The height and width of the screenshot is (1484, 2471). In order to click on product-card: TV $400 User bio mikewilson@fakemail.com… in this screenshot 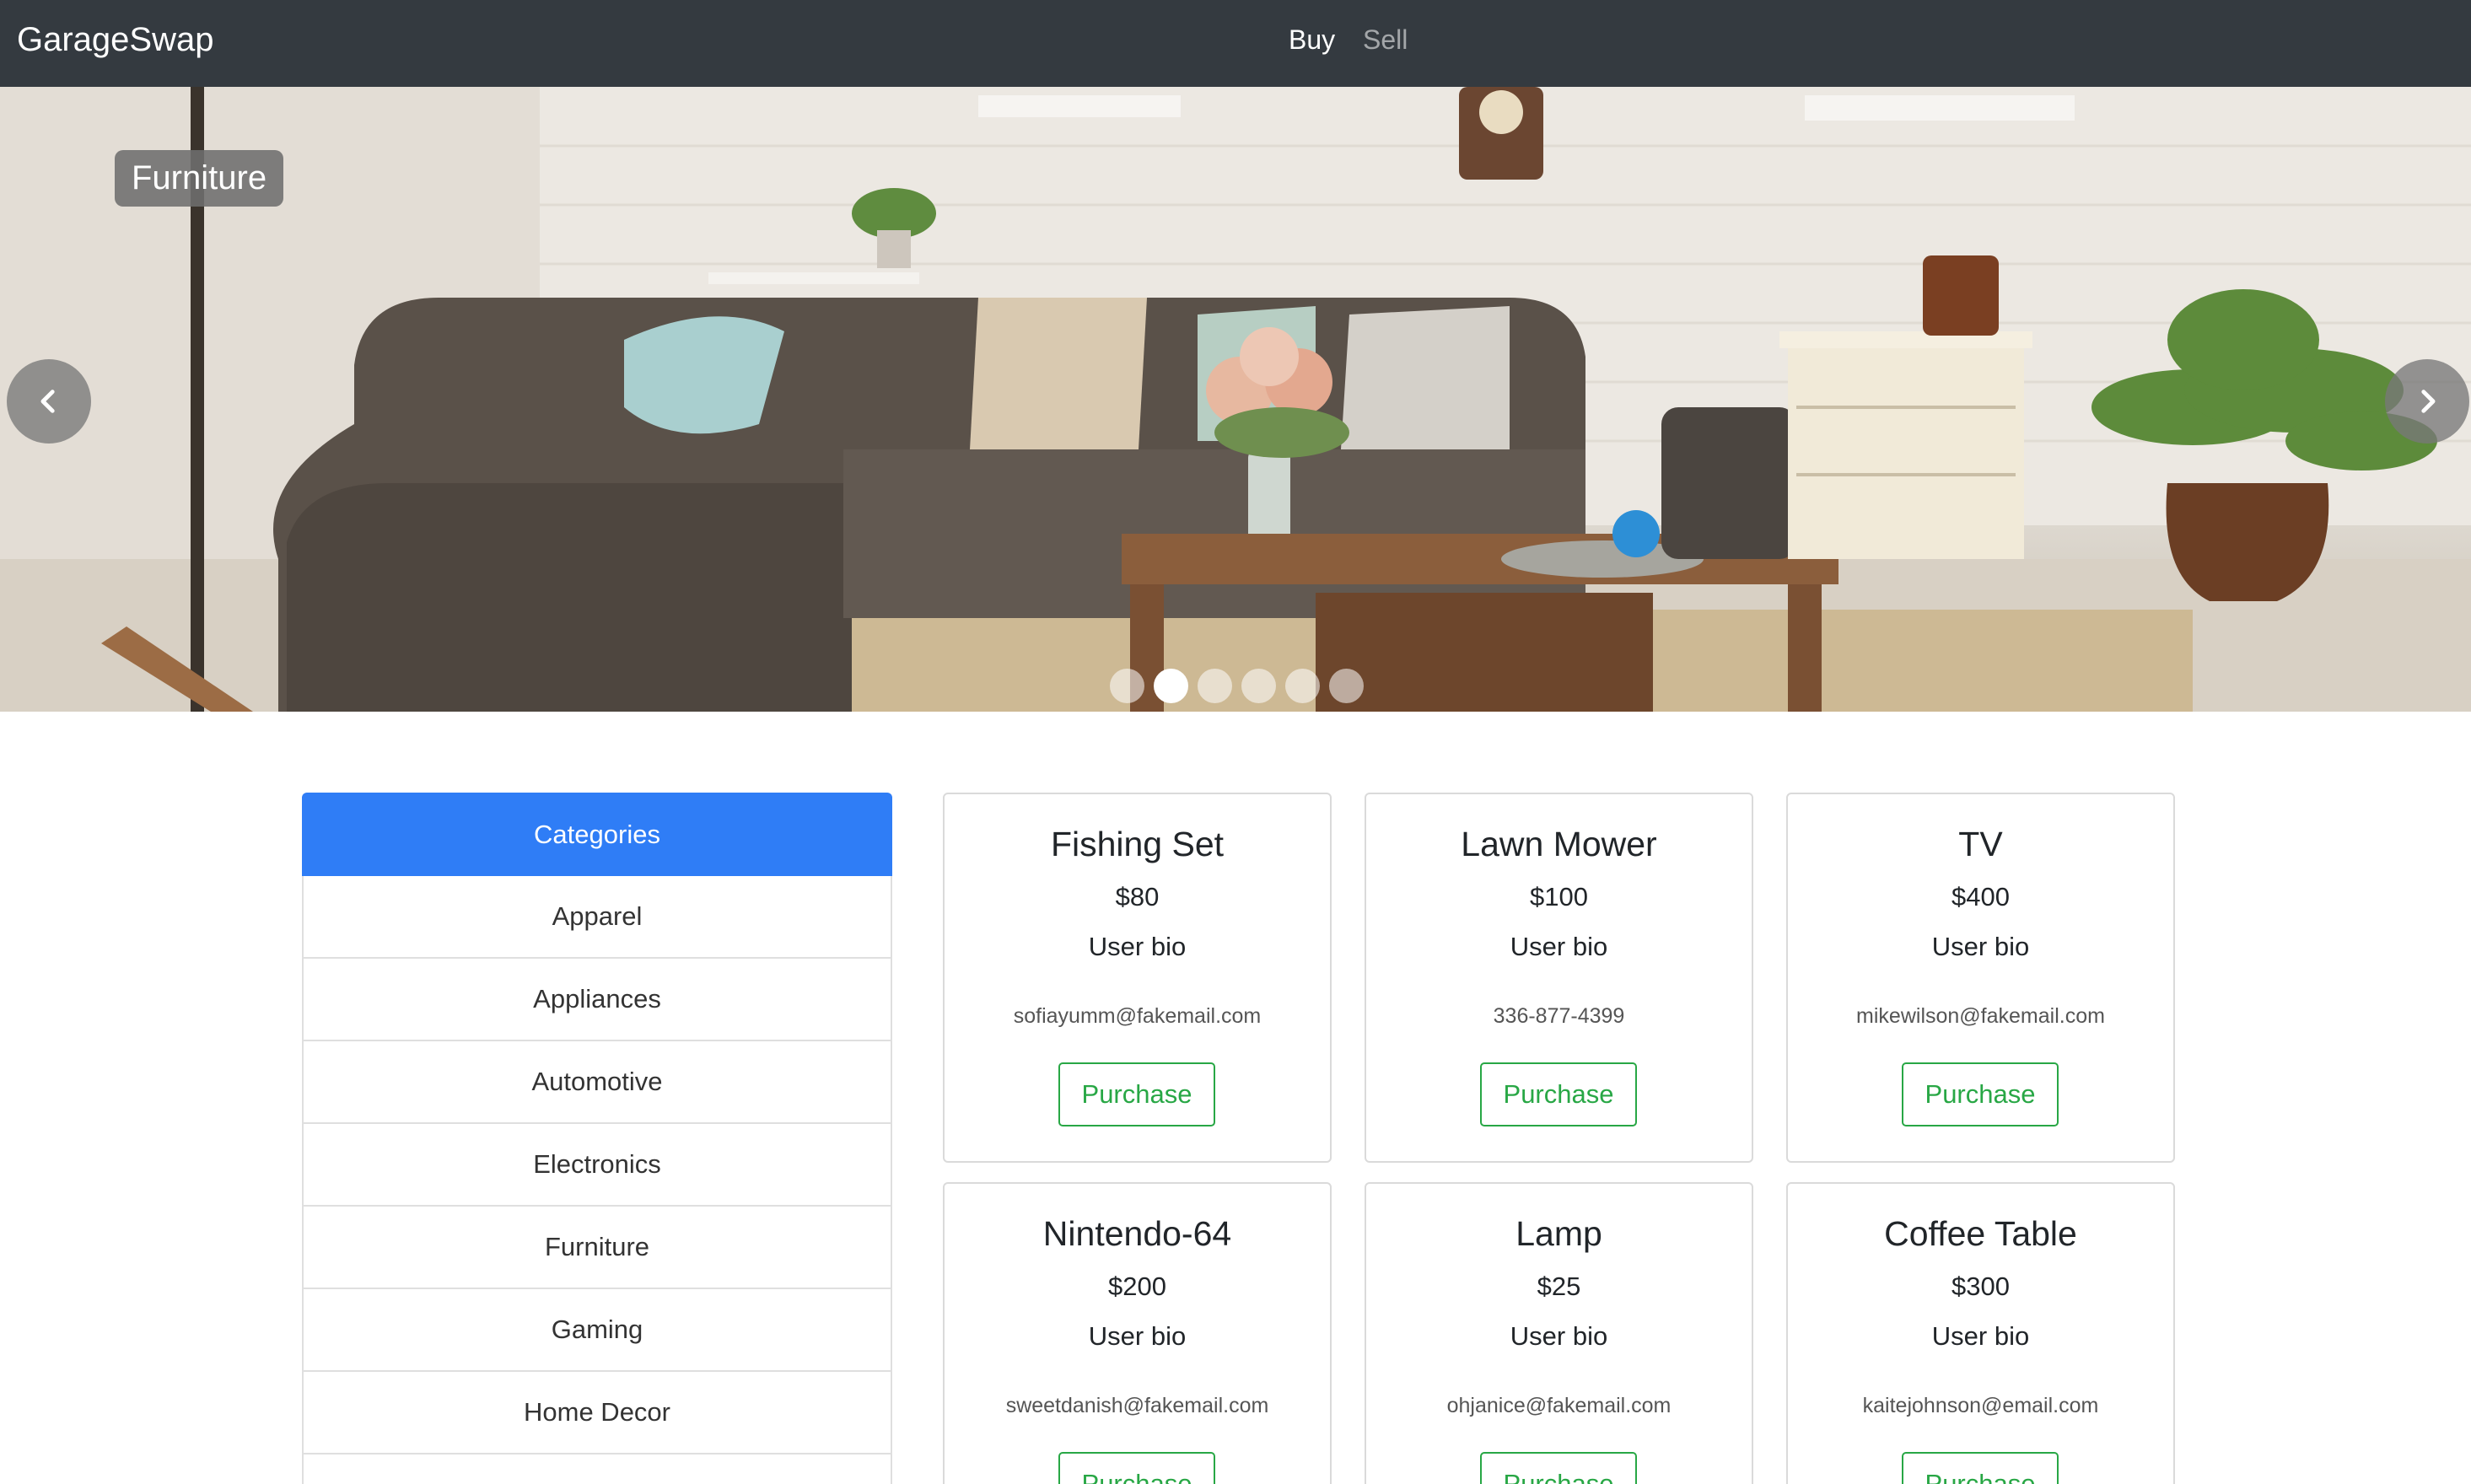, I will do `click(1981, 978)`.